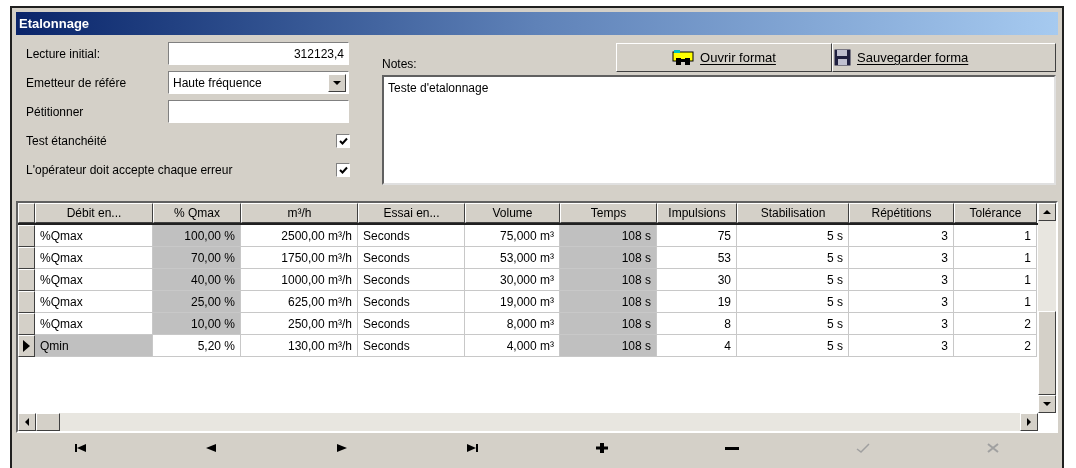 The height and width of the screenshot is (468, 1076). Describe the element at coordinates (1029, 422) in the screenshot. I see `scroll-right-icon` at that location.